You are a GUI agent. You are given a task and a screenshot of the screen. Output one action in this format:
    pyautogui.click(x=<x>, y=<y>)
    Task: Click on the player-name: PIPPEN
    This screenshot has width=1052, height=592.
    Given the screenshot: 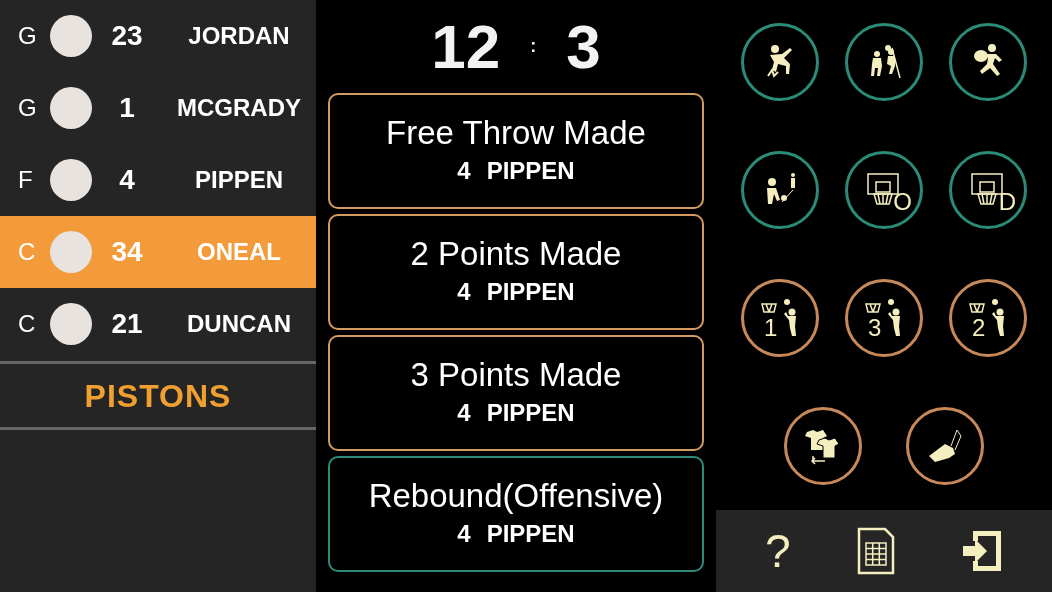 What is the action you would take?
    pyautogui.click(x=239, y=180)
    